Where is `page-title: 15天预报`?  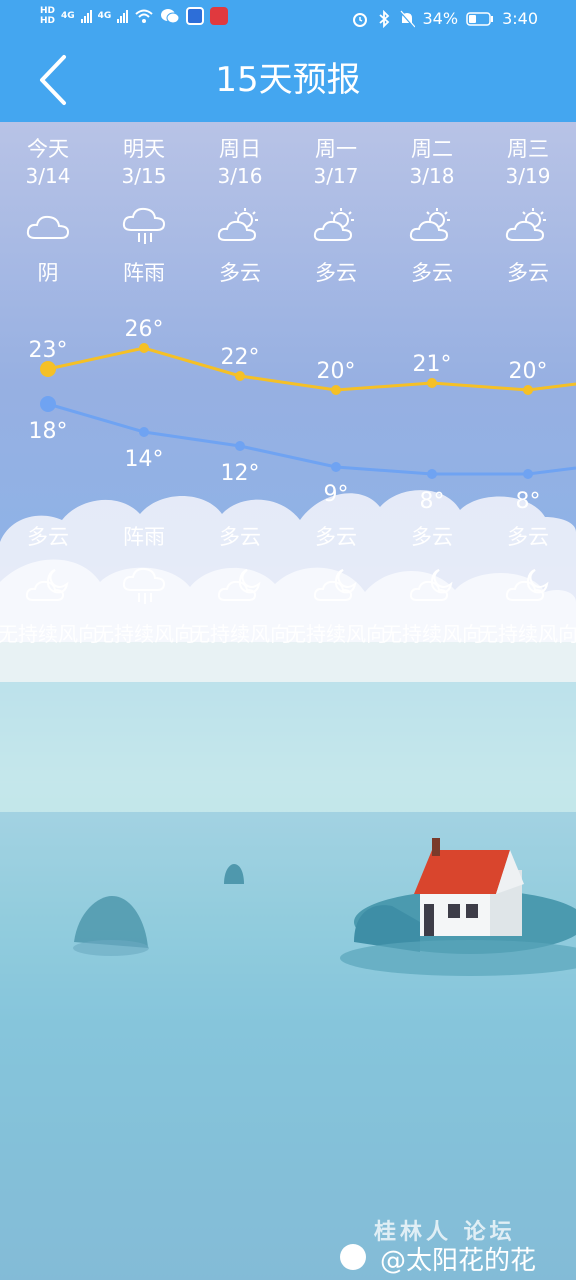 page-title: 15天预报 is located at coordinates (288, 80).